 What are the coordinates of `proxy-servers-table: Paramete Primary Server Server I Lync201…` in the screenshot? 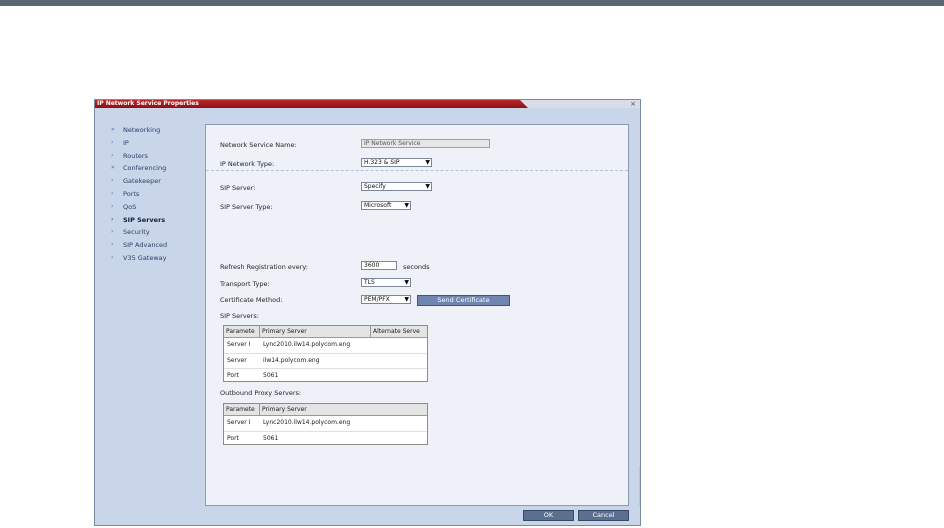 It's located at (325, 424).